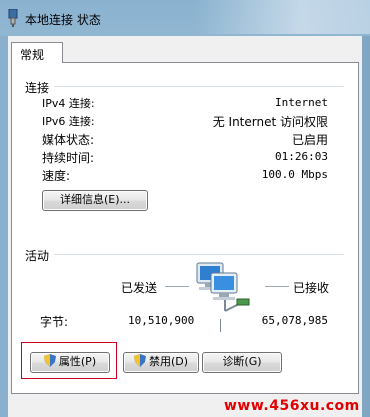 The width and height of the screenshot is (370, 417). Describe the element at coordinates (68, 103) in the screenshot. I see `ipv4-label: IPv4 连接:` at that location.